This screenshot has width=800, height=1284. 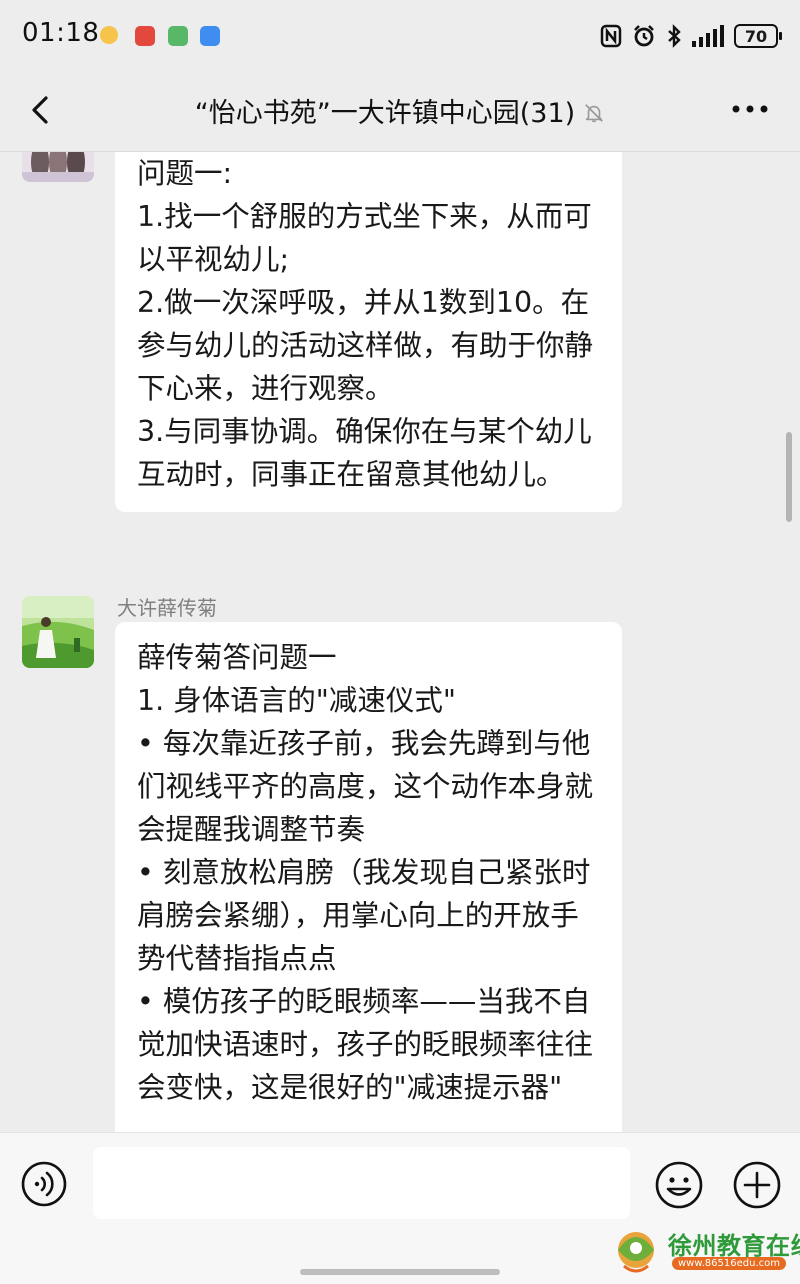 I want to click on nfc-icon, so click(x=611, y=36).